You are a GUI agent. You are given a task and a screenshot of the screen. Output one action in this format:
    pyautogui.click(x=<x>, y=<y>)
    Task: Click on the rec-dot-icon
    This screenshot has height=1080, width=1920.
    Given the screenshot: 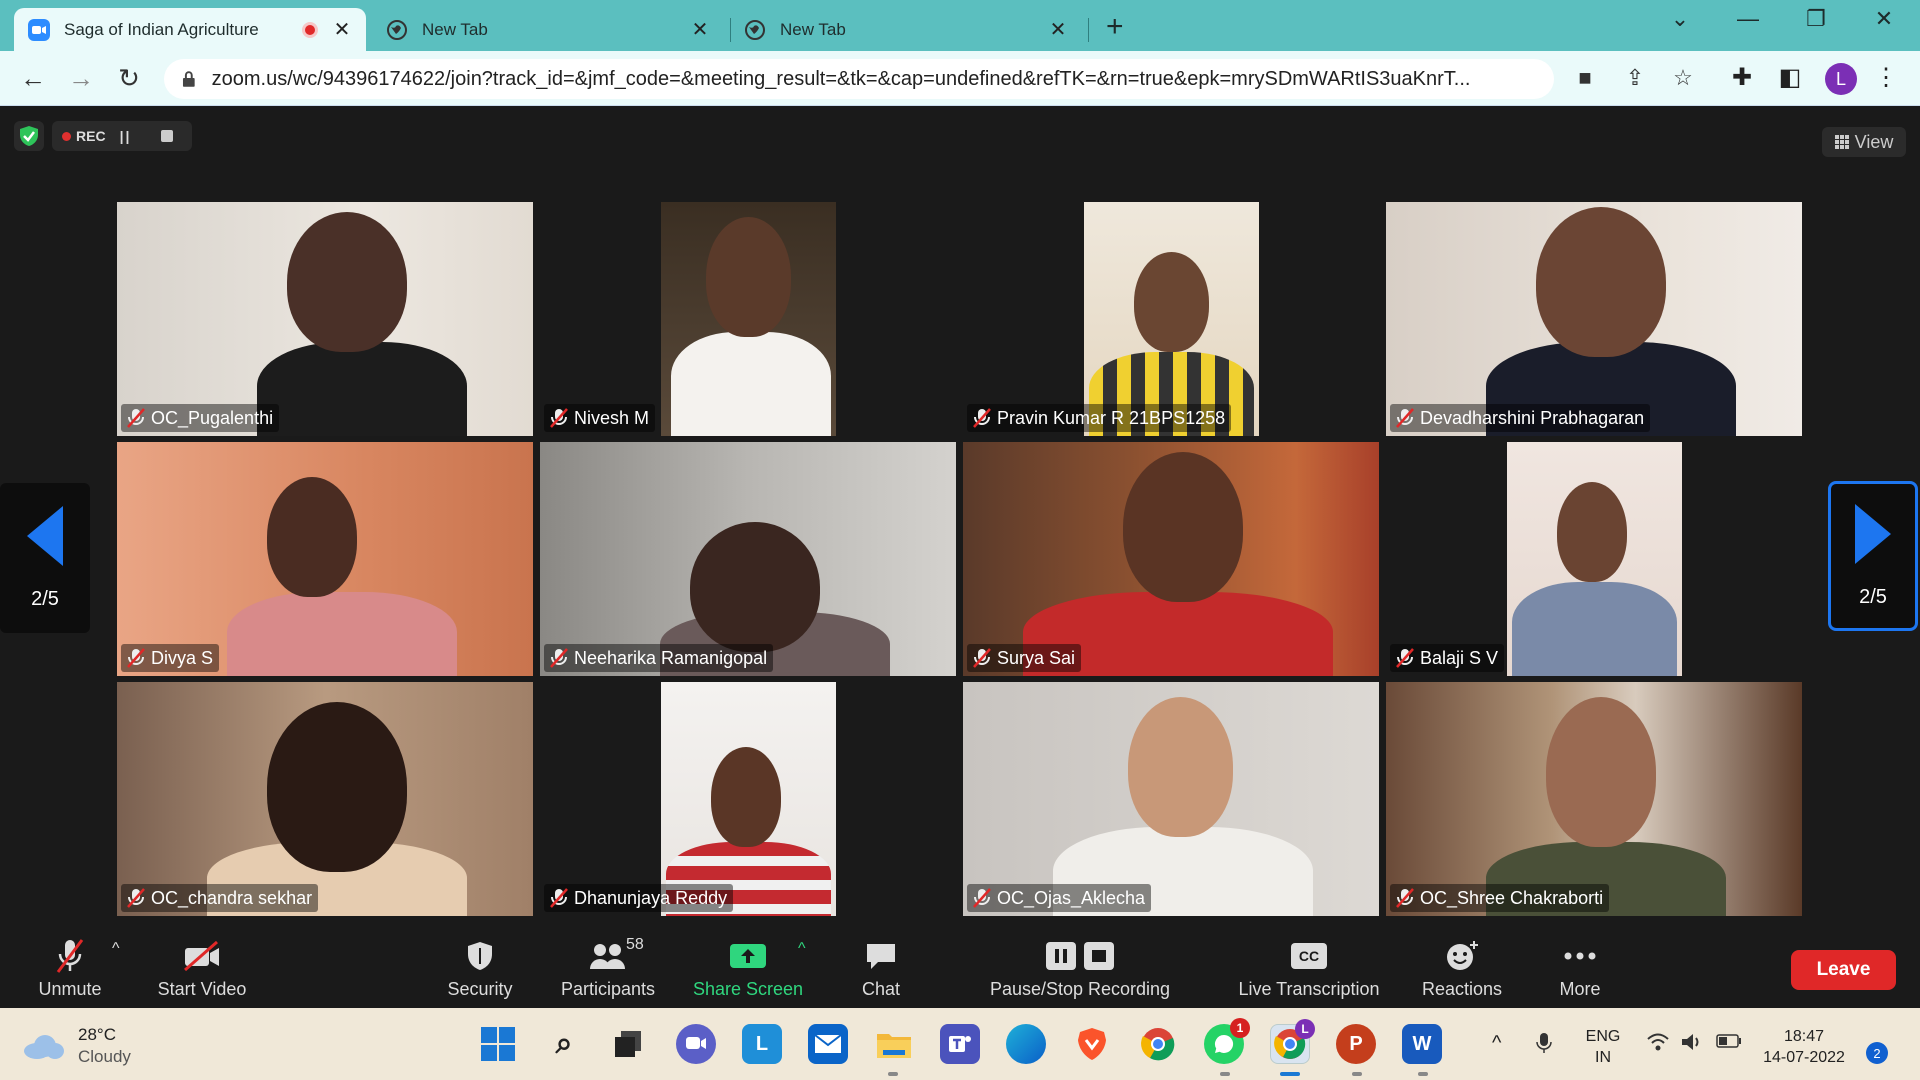 What is the action you would take?
    pyautogui.click(x=66, y=136)
    